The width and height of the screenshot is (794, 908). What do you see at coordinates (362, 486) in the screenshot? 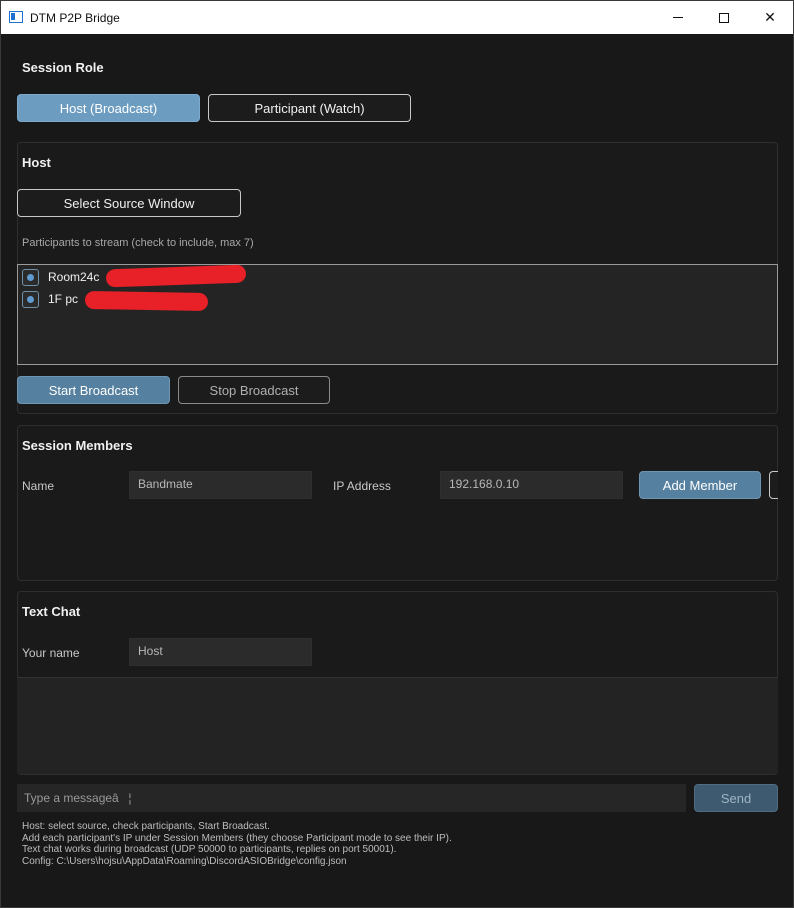
I see `member-ip-label: IP Address` at bounding box center [362, 486].